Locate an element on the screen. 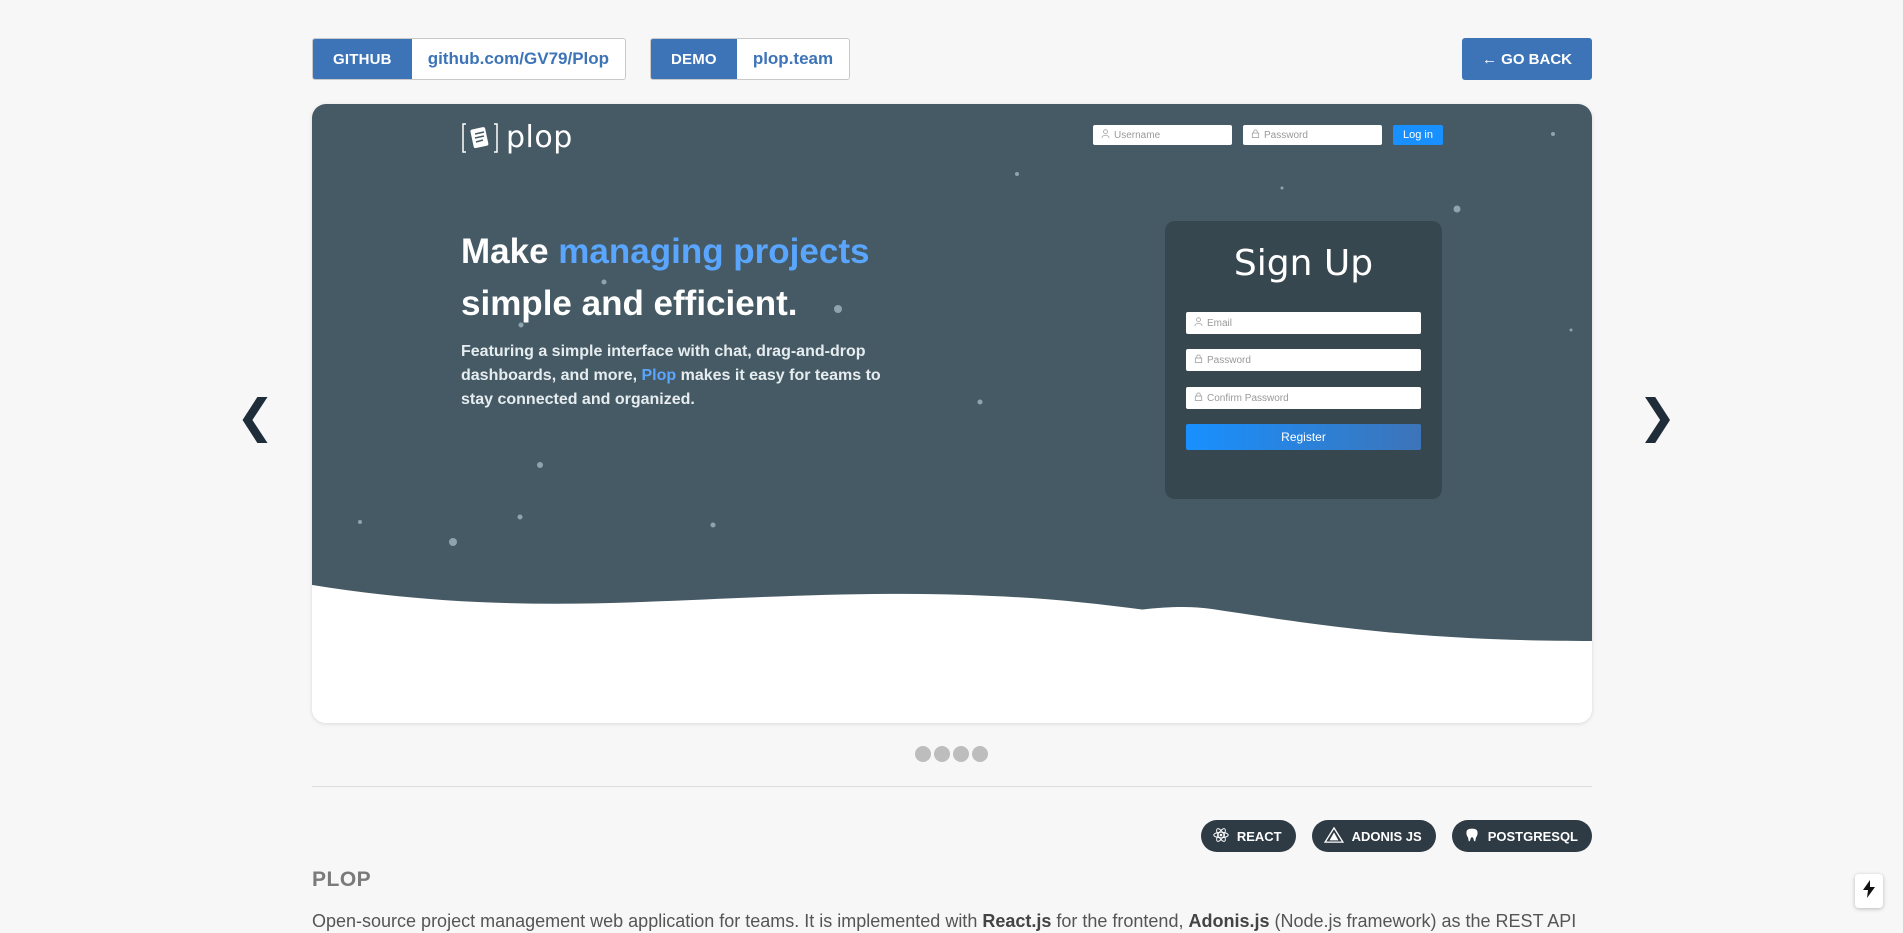 This screenshot has width=1903, height=933. tech-badge-postgresql: POSTGRESQL is located at coordinates (1521, 836).